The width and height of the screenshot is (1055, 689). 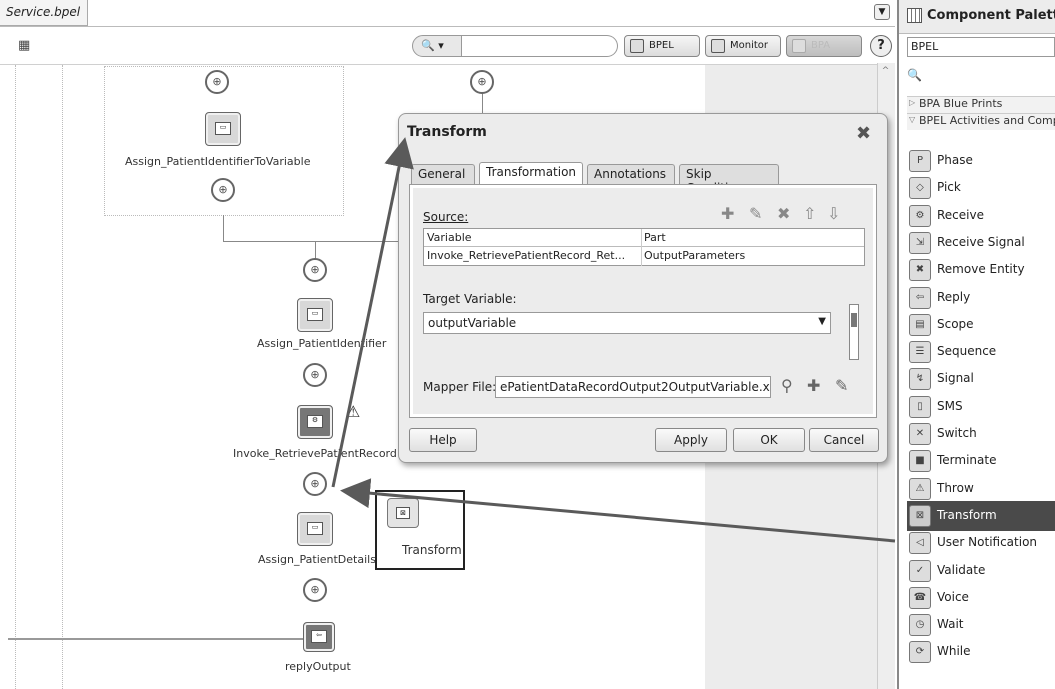 I want to click on validate-icon: ✓, so click(x=920, y=570).